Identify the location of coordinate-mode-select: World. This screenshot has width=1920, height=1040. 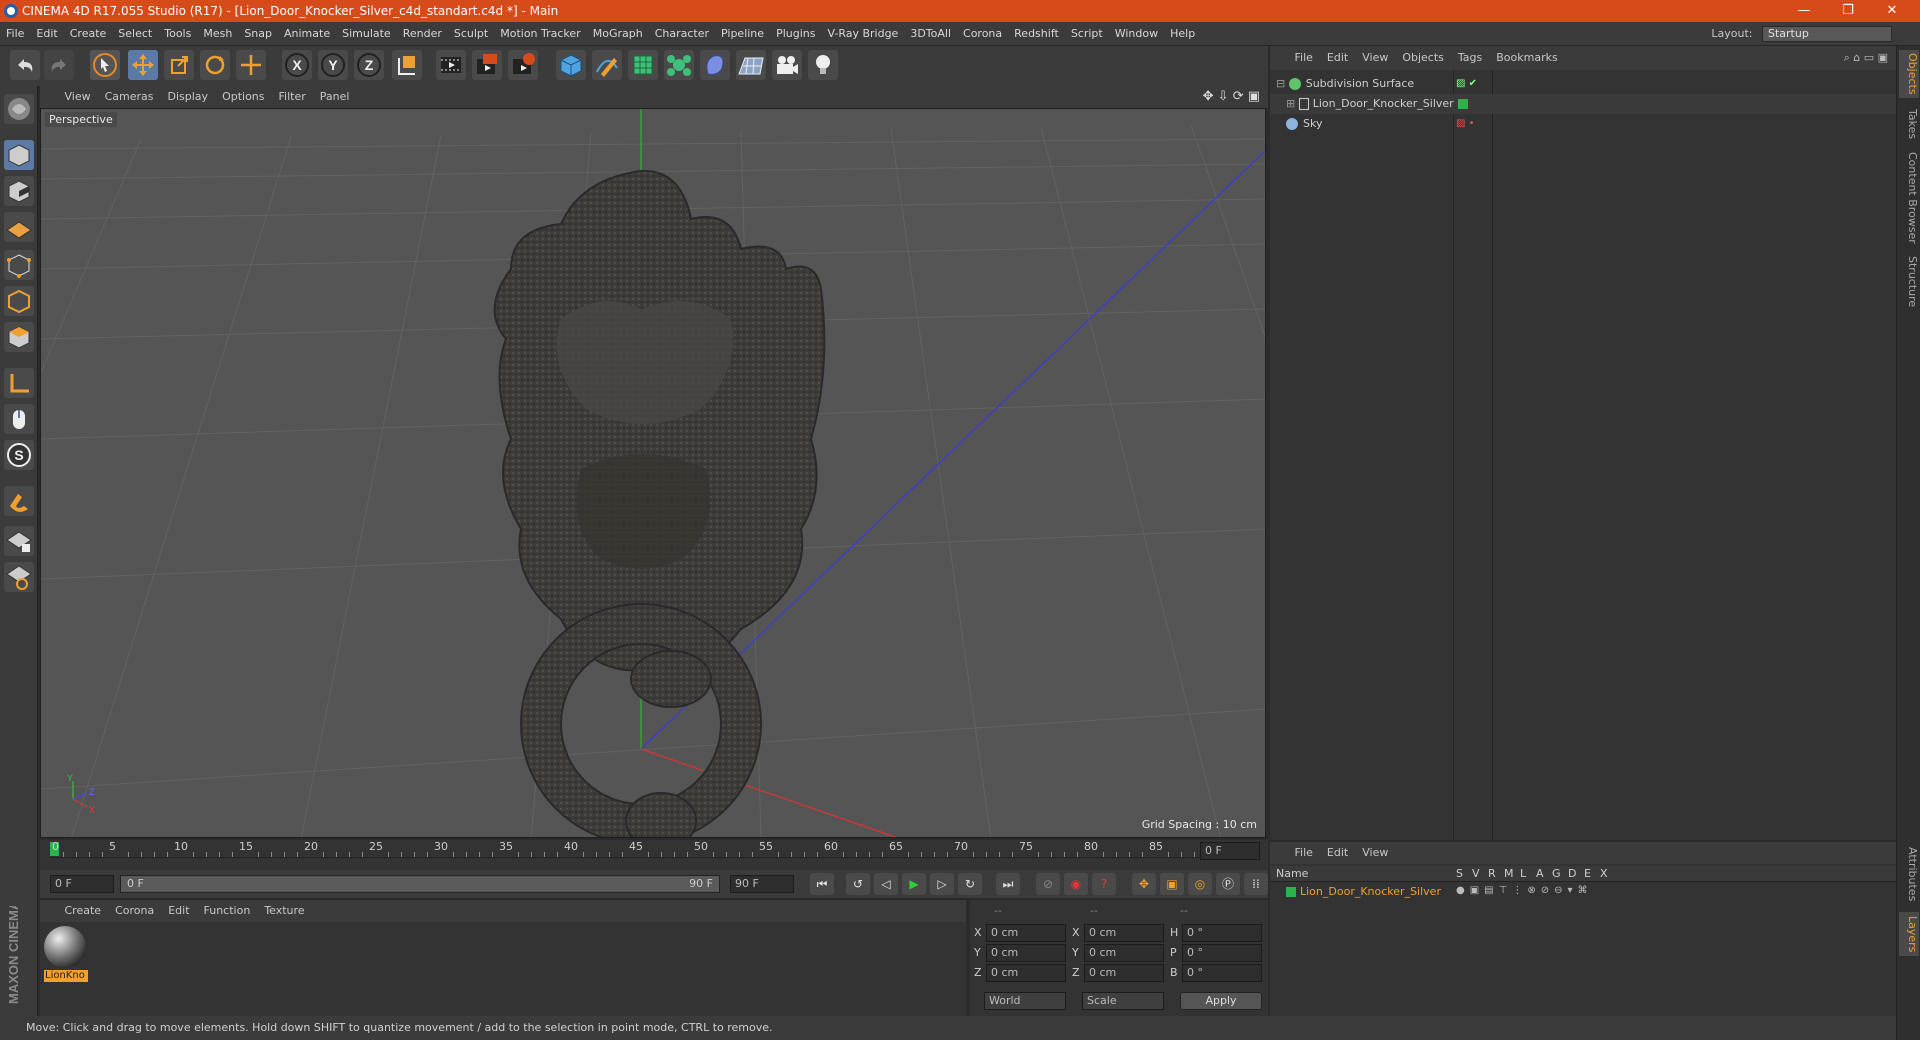
(1025, 1001).